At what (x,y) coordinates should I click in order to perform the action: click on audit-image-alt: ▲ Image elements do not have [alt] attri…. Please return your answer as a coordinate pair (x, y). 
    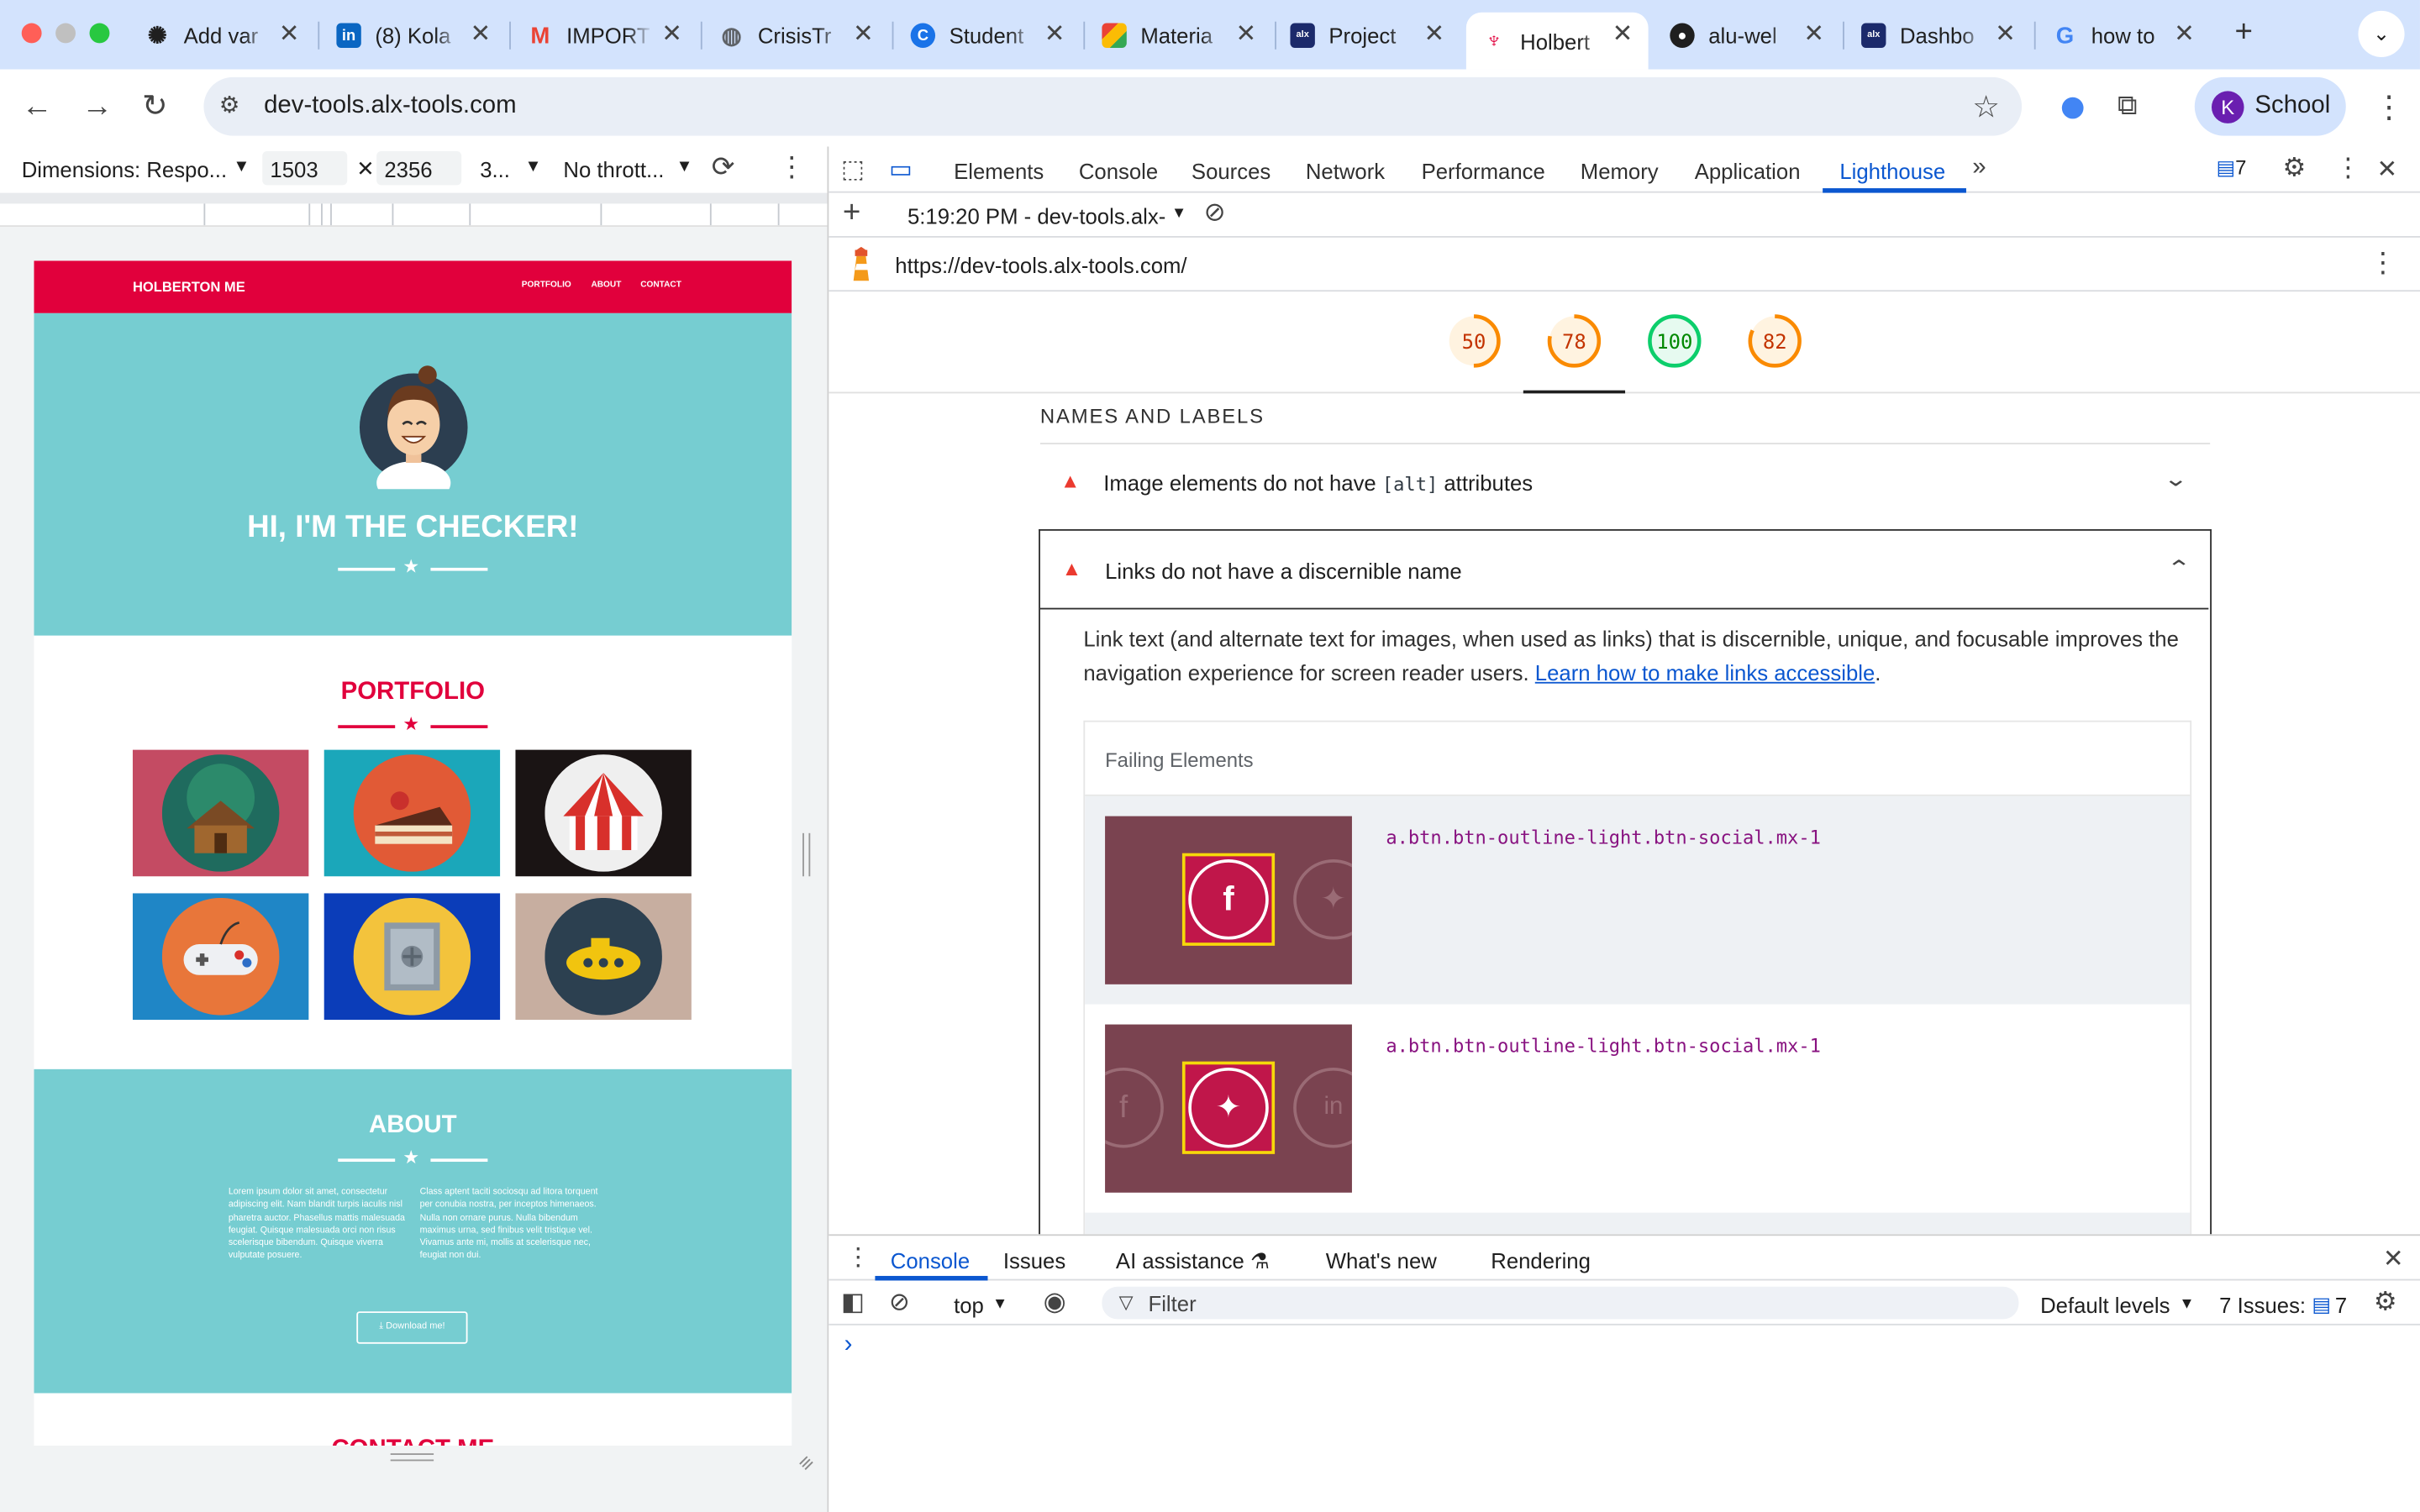
    Looking at the image, I should click on (1625, 483).